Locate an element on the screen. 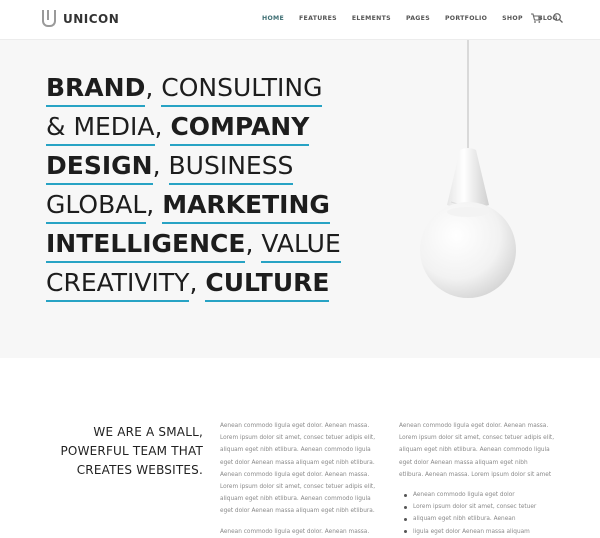 Image resolution: width=600 pixels, height=538 pixels. tagline-line: POWERFUL TEAM THAT is located at coordinates (131, 451).